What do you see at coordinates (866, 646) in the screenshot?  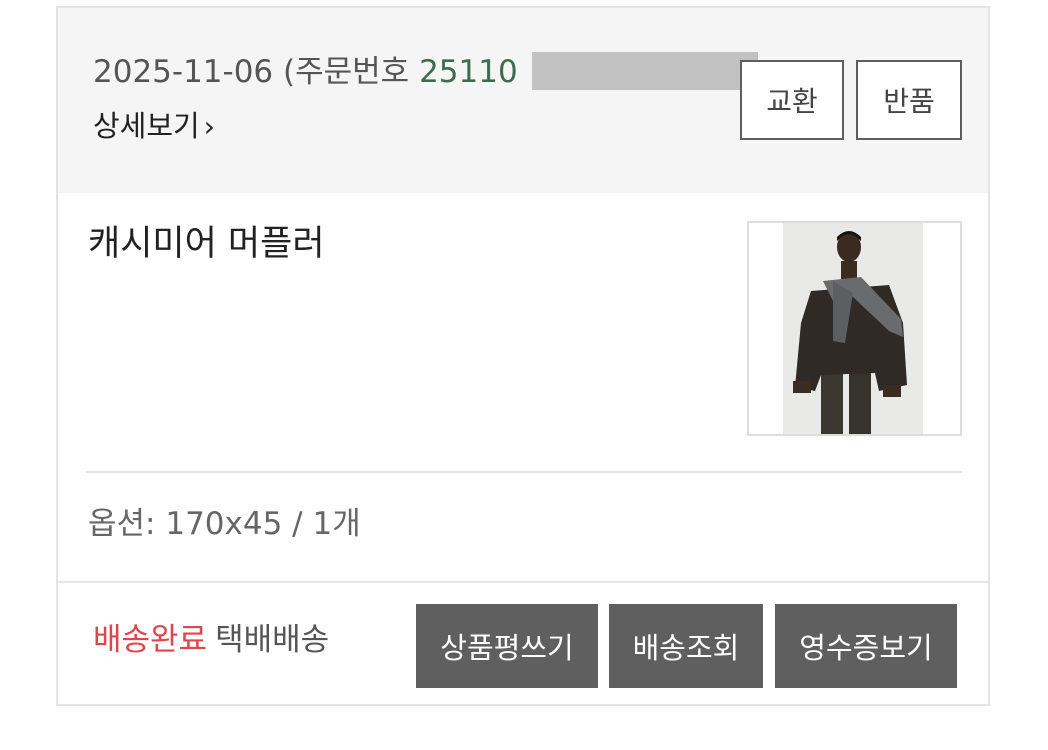 I see `view-receipt-button: 영수증보기` at bounding box center [866, 646].